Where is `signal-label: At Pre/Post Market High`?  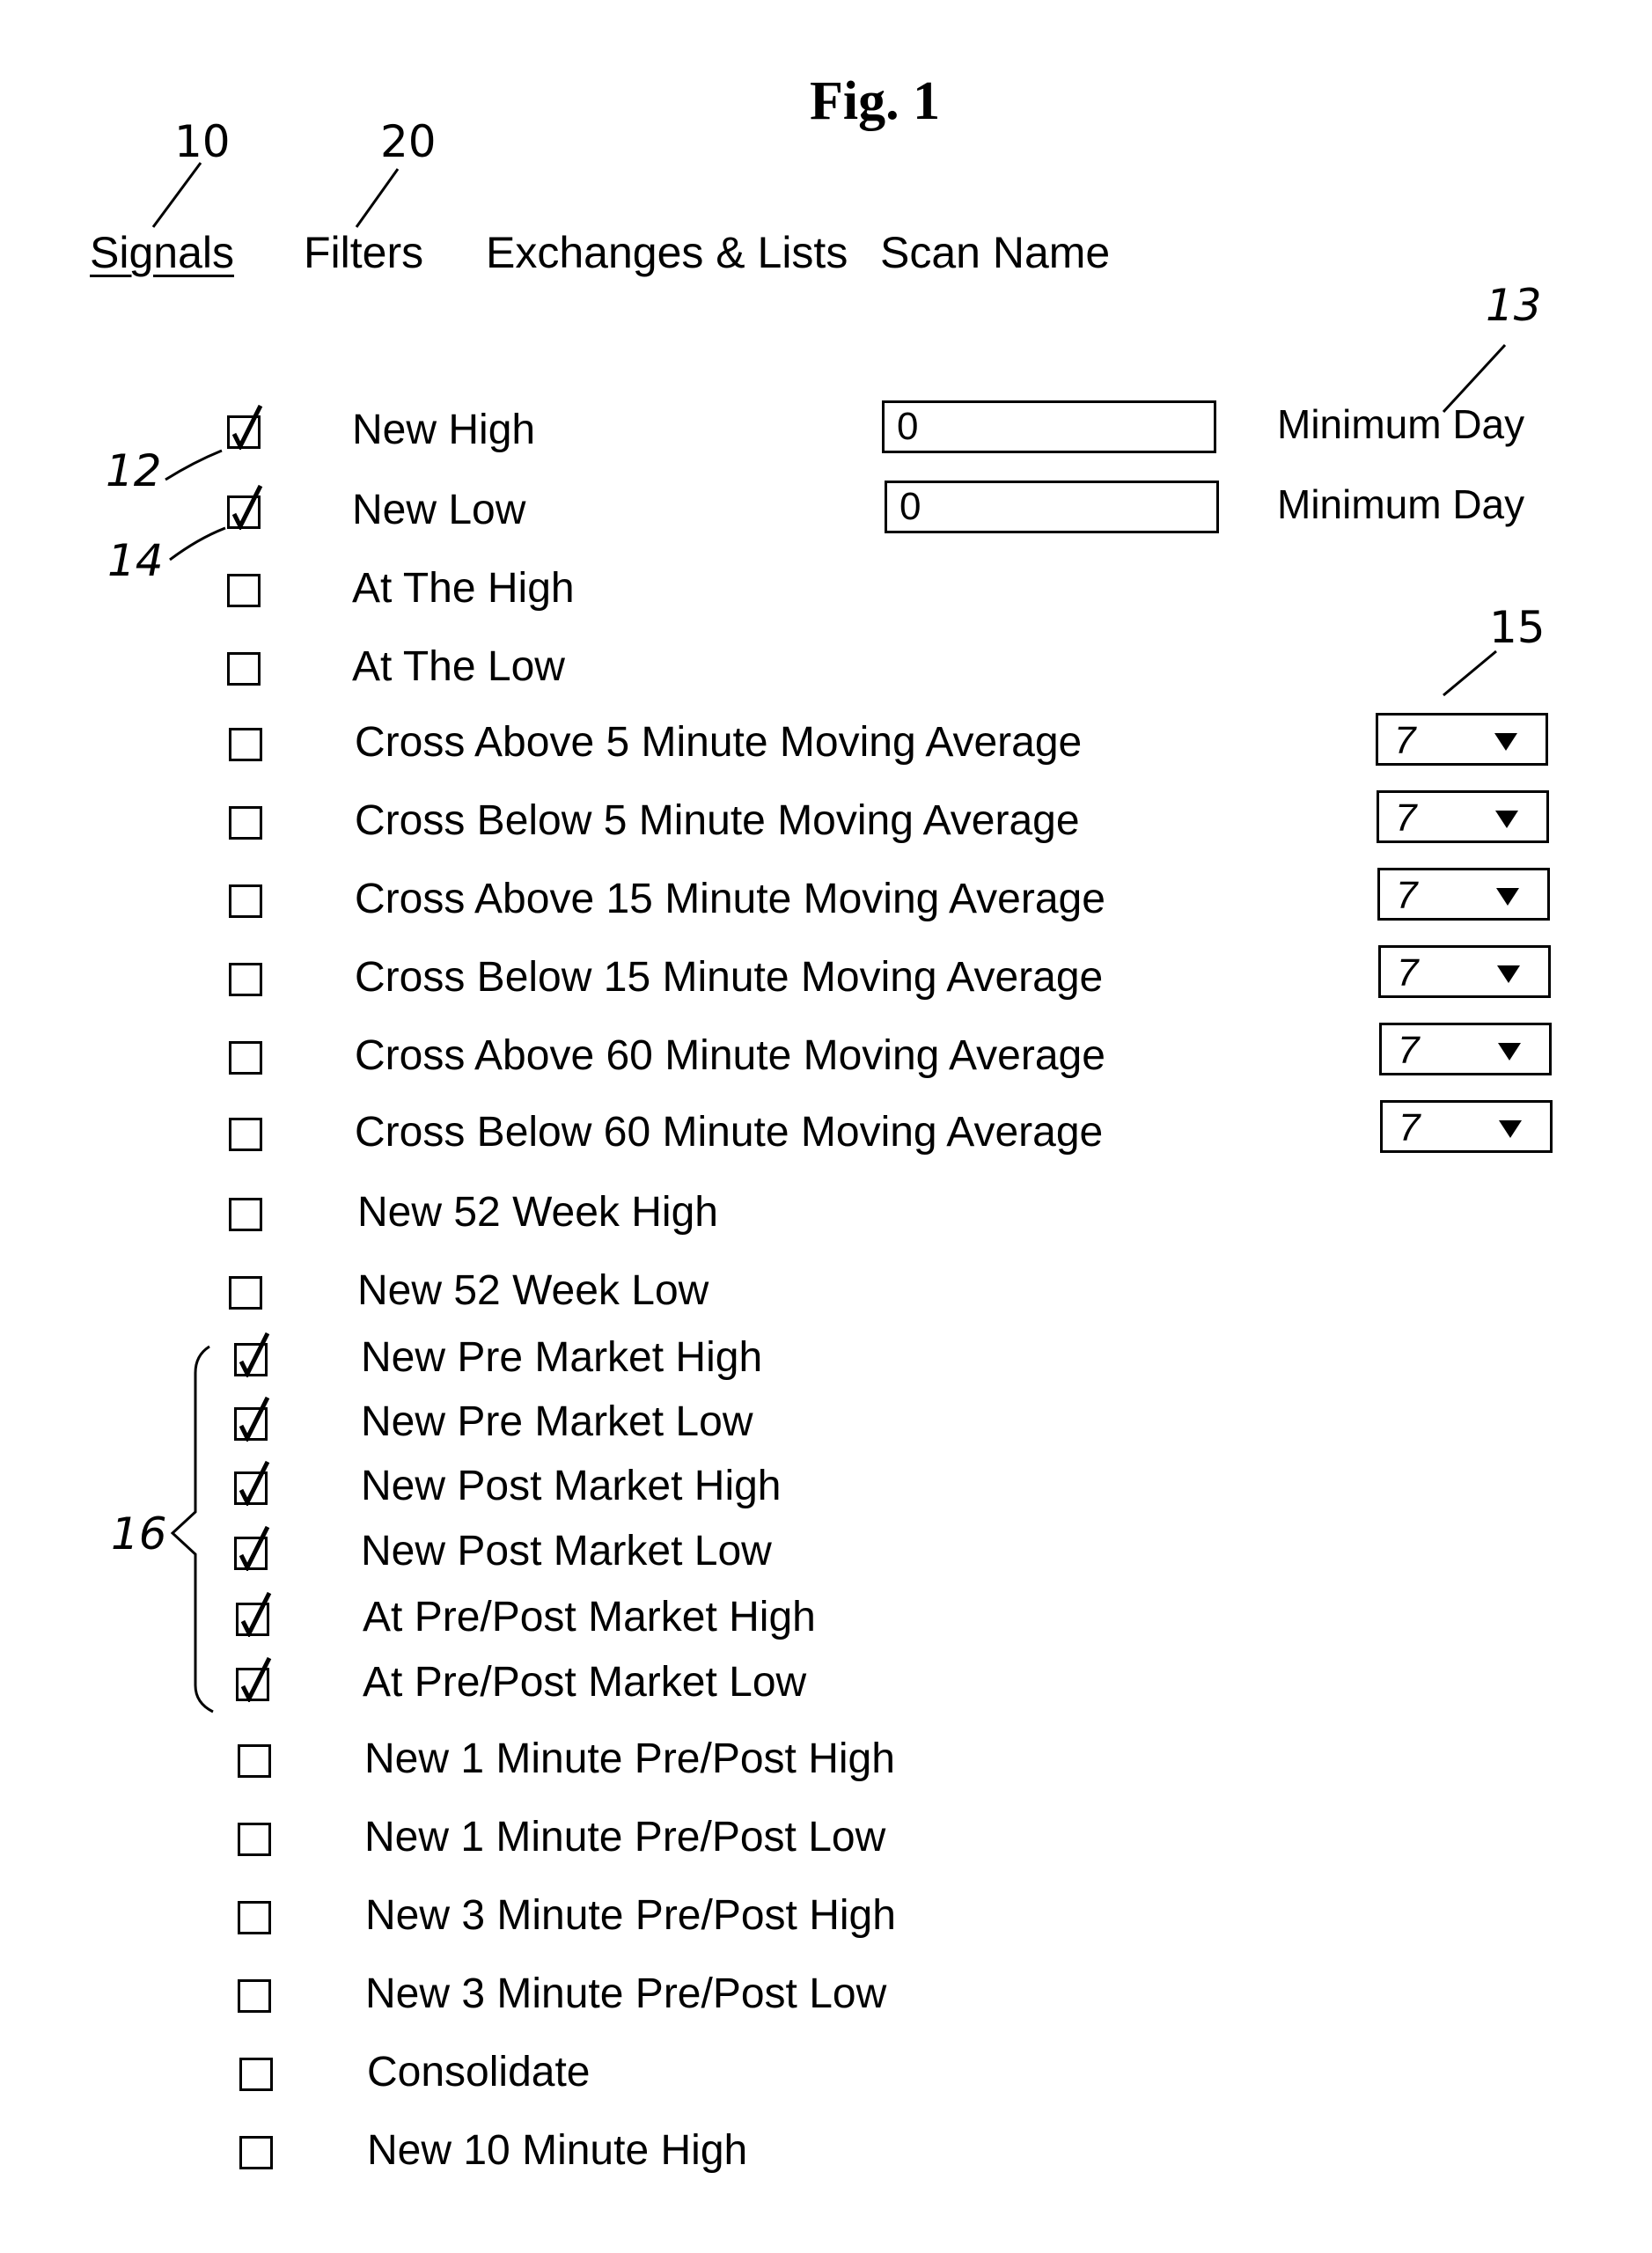 signal-label: At Pre/Post Market High is located at coordinates (589, 1617).